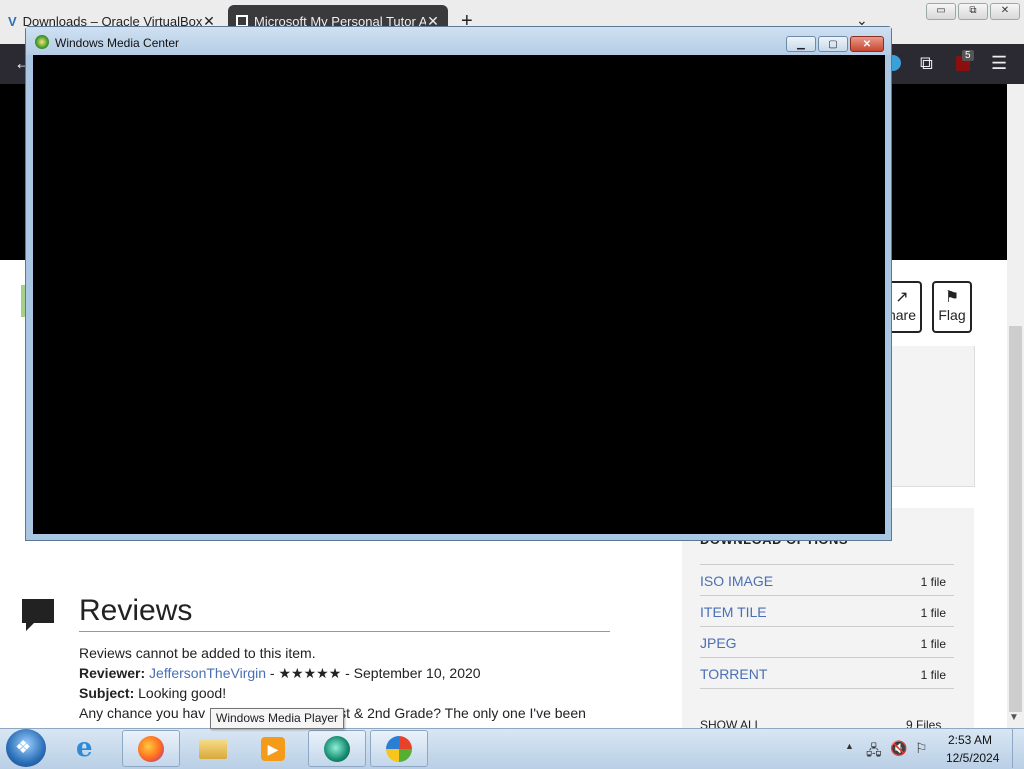 The image size is (1024, 769). What do you see at coordinates (344, 631) in the screenshot?
I see `reviews-divider` at bounding box center [344, 631].